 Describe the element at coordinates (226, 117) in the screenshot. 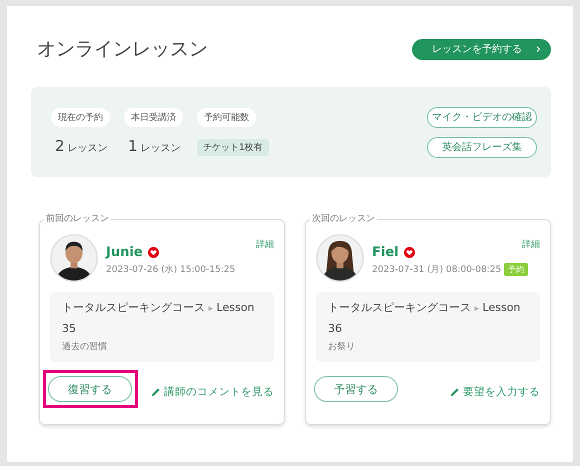

I see `stat-label: 予約可能数` at that location.